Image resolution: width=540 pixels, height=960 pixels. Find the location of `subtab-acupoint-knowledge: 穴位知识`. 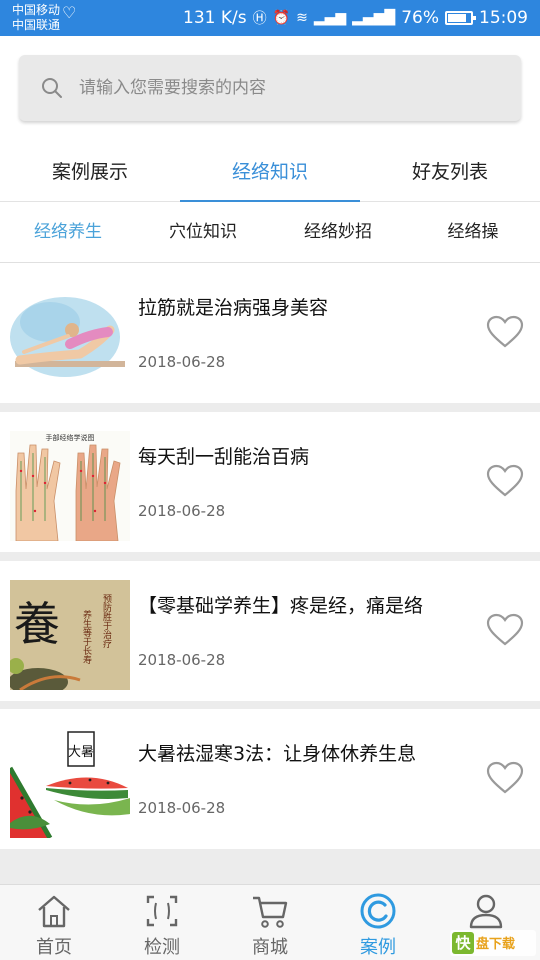

subtab-acupoint-knowledge: 穴位知识 is located at coordinates (203, 232).